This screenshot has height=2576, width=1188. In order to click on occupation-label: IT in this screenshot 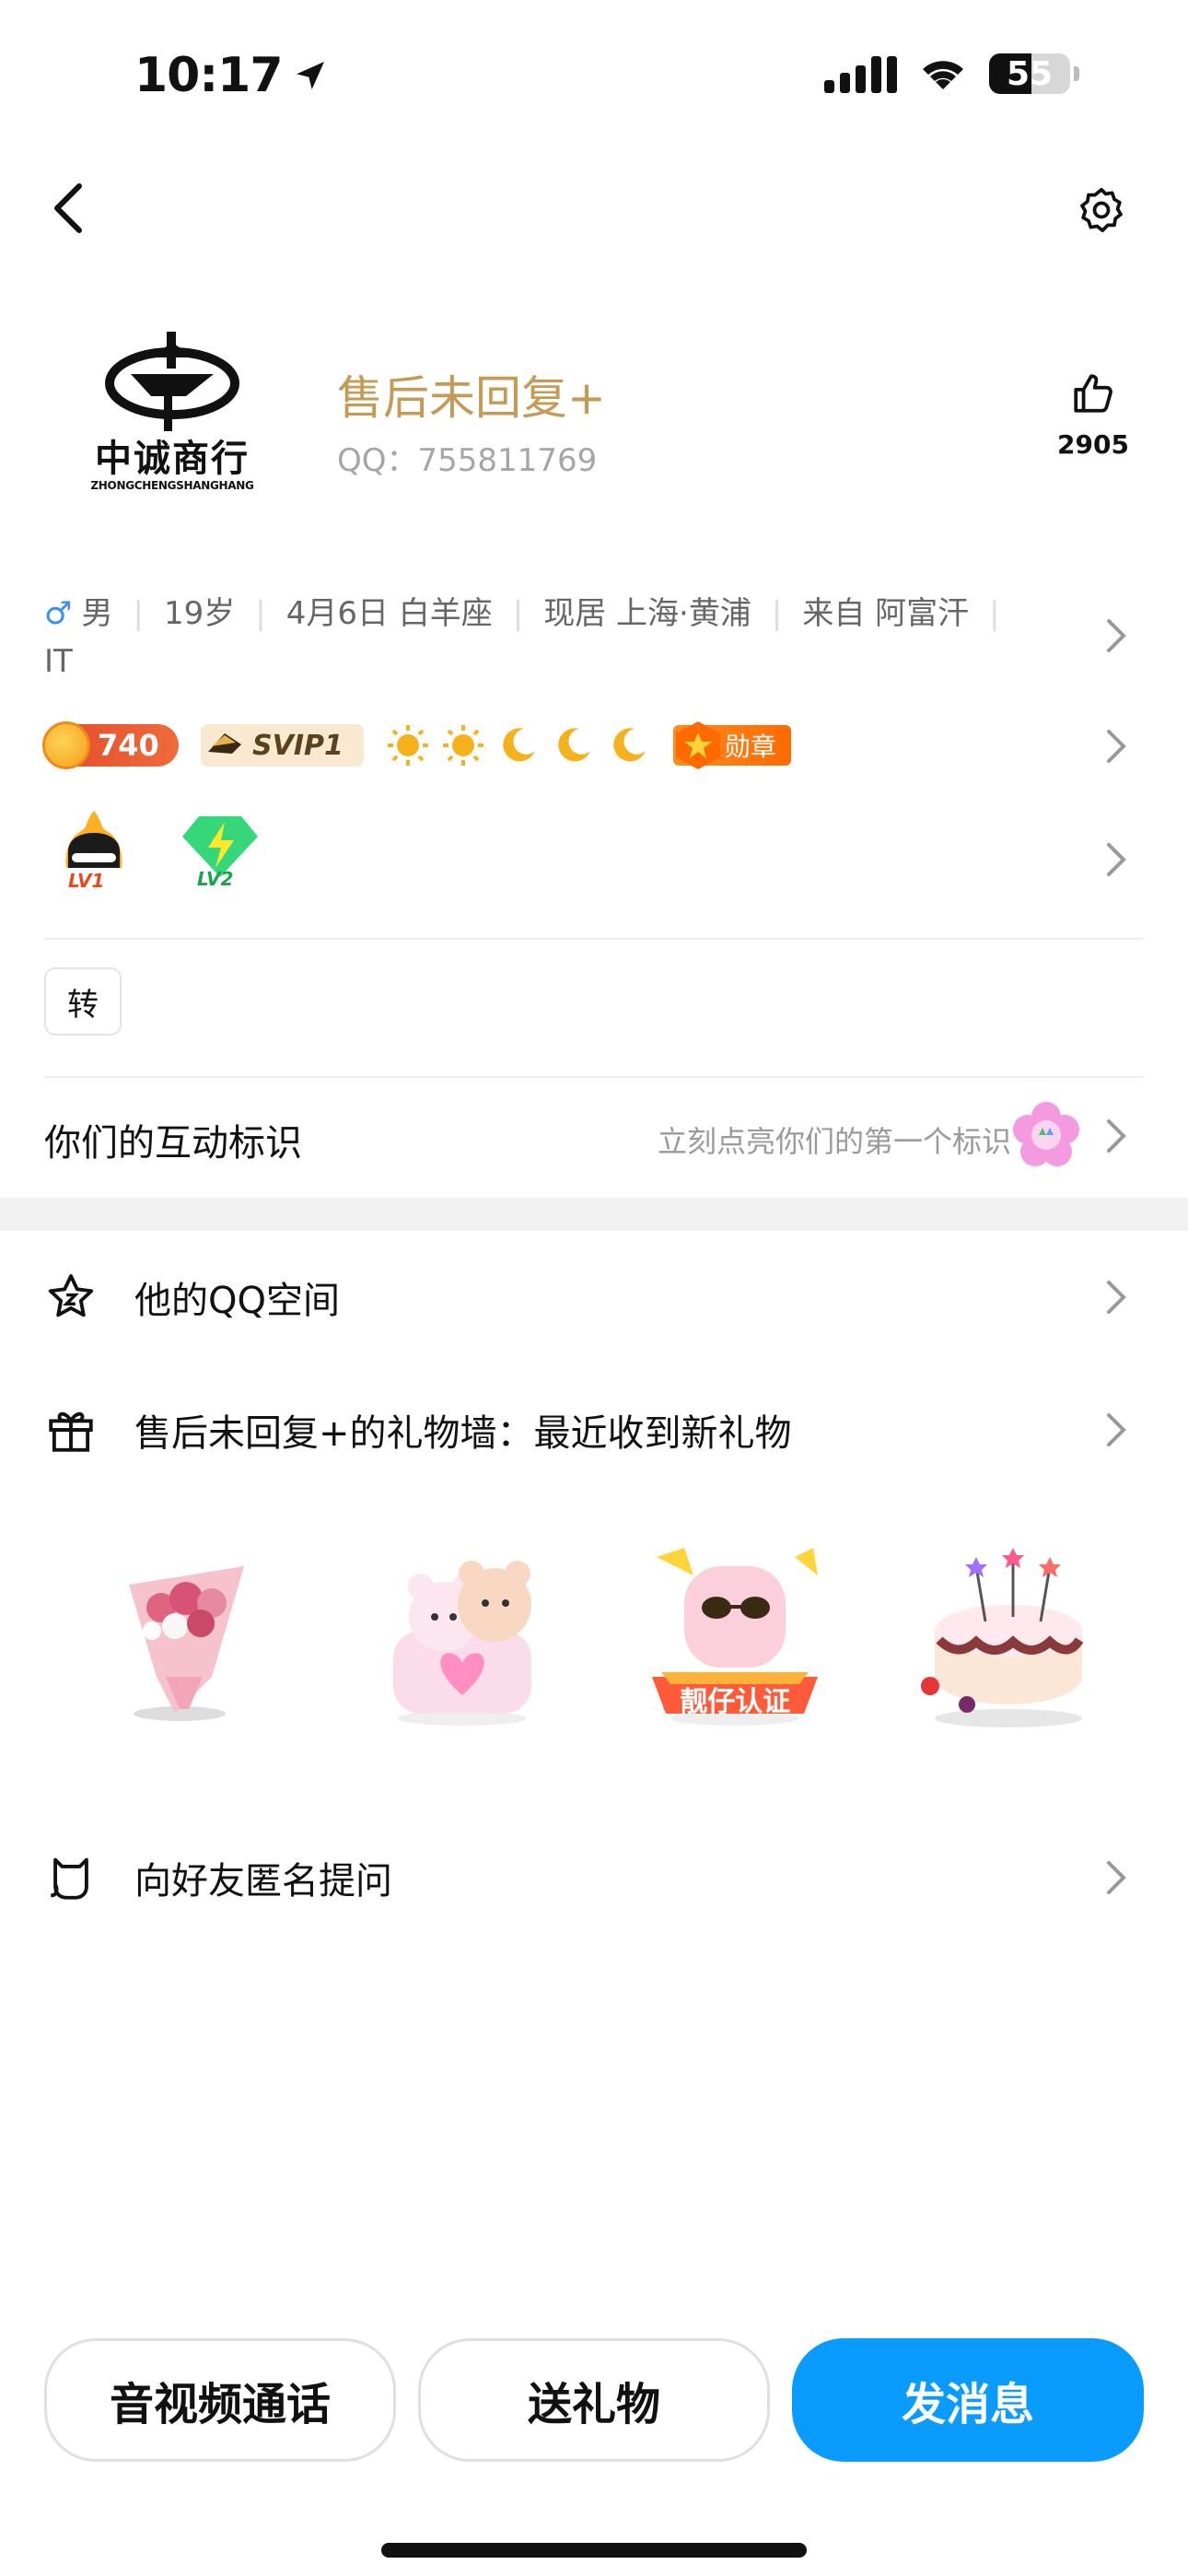, I will do `click(58, 661)`.